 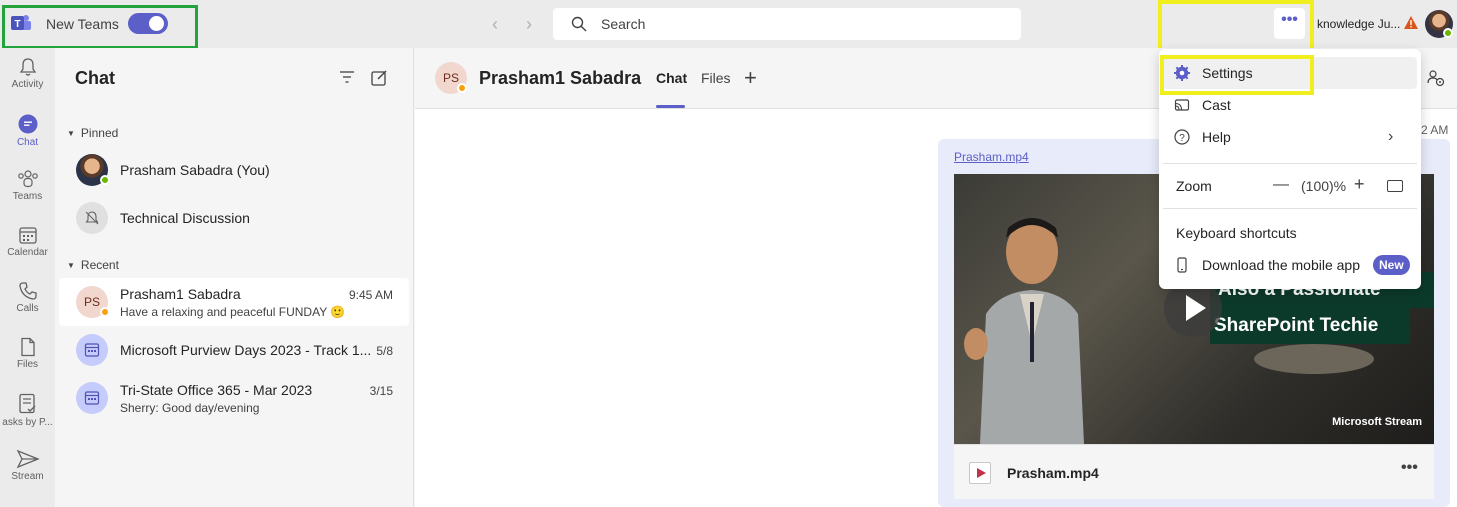 What do you see at coordinates (27, 347) in the screenshot?
I see `file-icon` at bounding box center [27, 347].